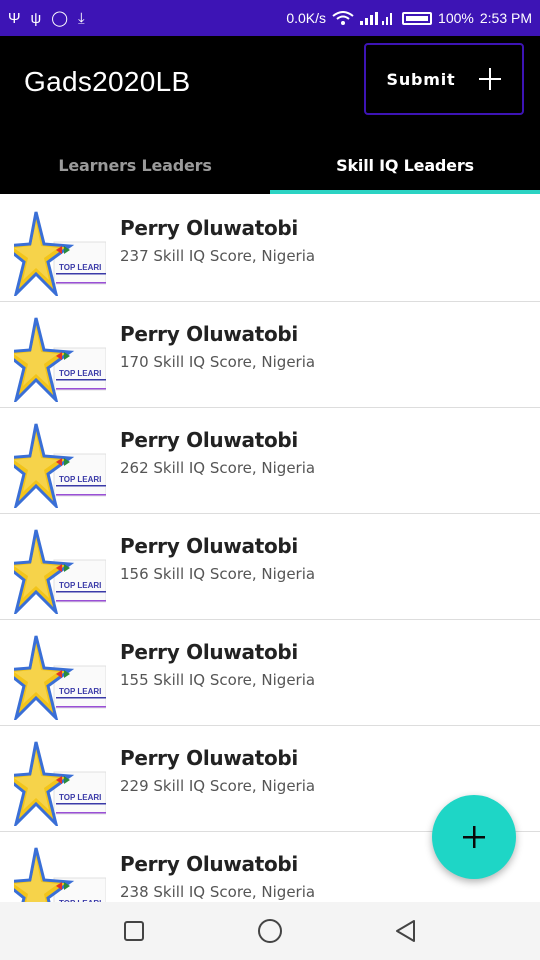  What do you see at coordinates (36, 18) in the screenshot?
I see `usb-alt-icon: ψ` at bounding box center [36, 18].